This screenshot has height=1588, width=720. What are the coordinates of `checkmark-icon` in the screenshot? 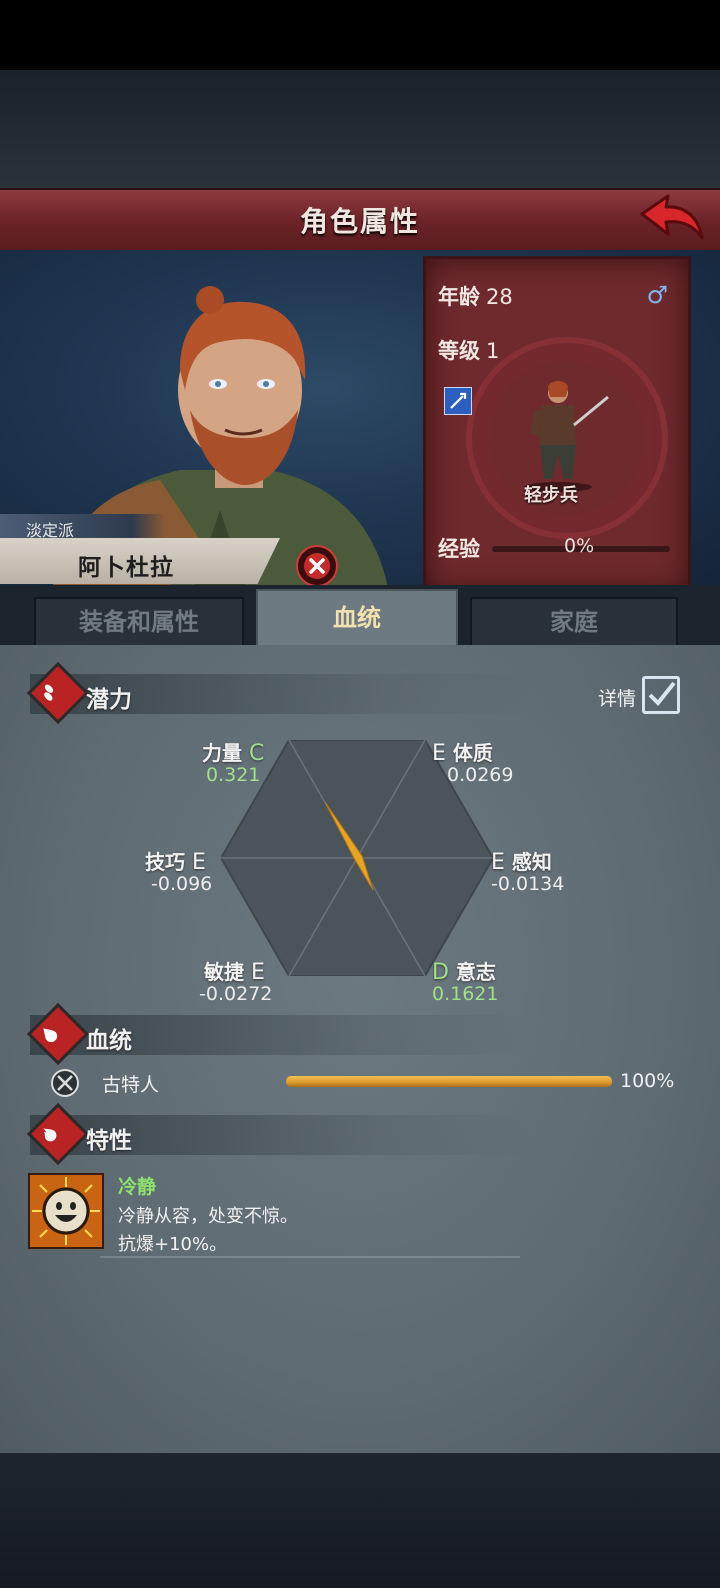 It's located at (662, 693).